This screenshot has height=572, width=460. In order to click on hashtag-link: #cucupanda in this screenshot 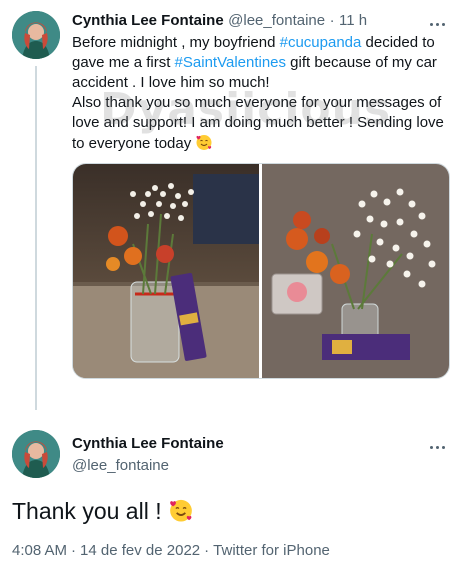, I will do `click(321, 42)`.